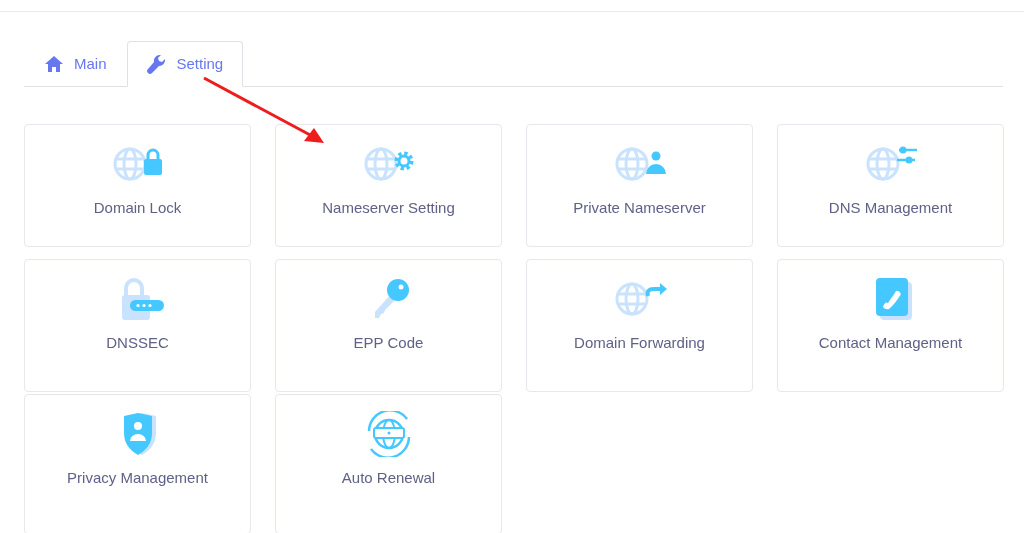 Image resolution: width=1024 pixels, height=533 pixels. What do you see at coordinates (137, 325) in the screenshot?
I see `setting-card: DNSSEC` at bounding box center [137, 325].